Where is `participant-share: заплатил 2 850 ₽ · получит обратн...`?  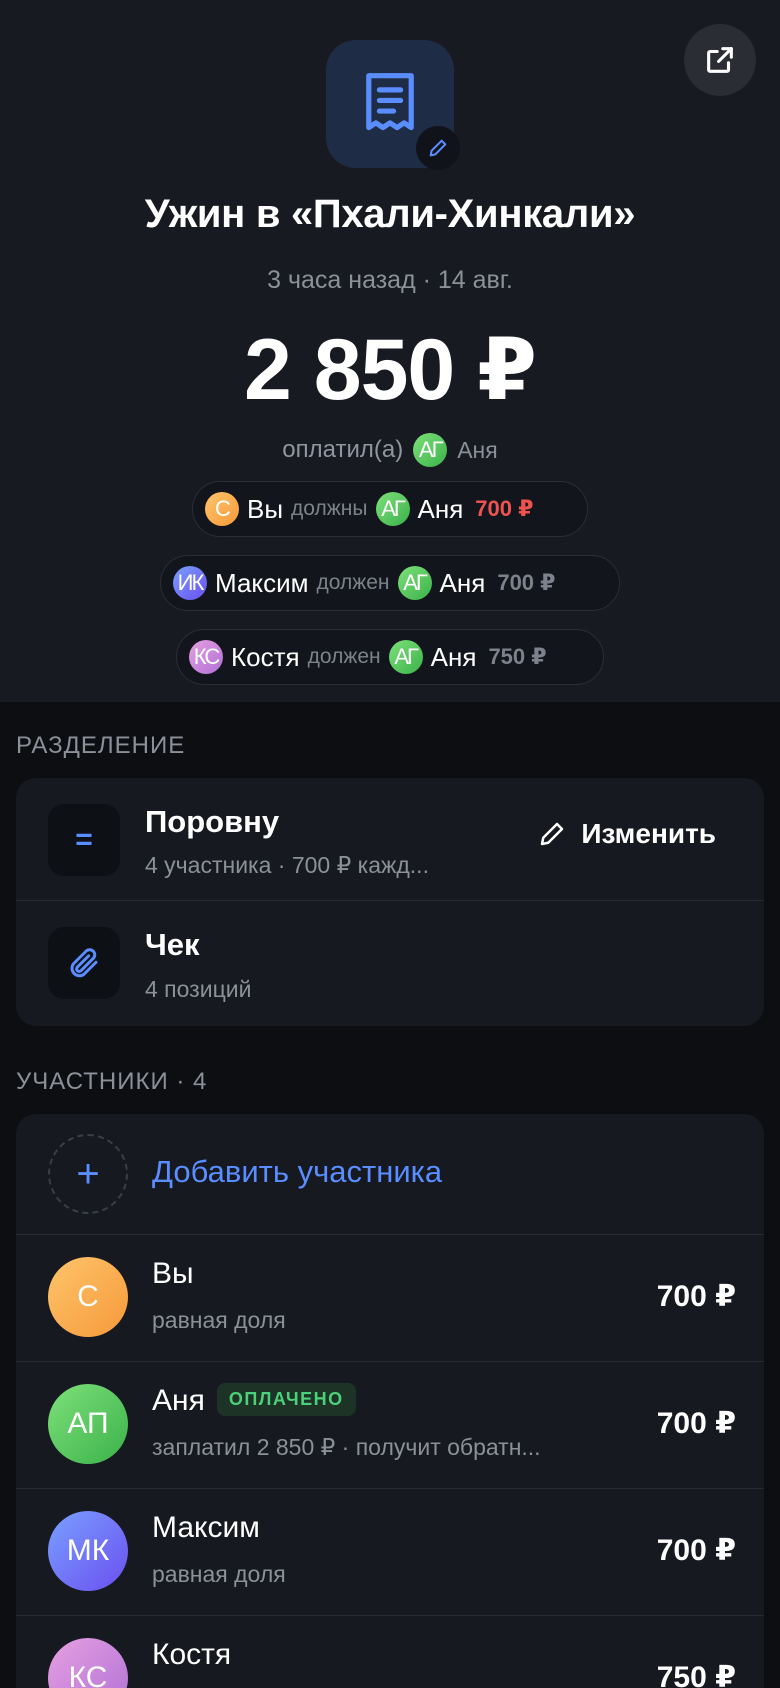 participant-share: заплатил 2 850 ₽ · получит обратн... is located at coordinates (346, 1447).